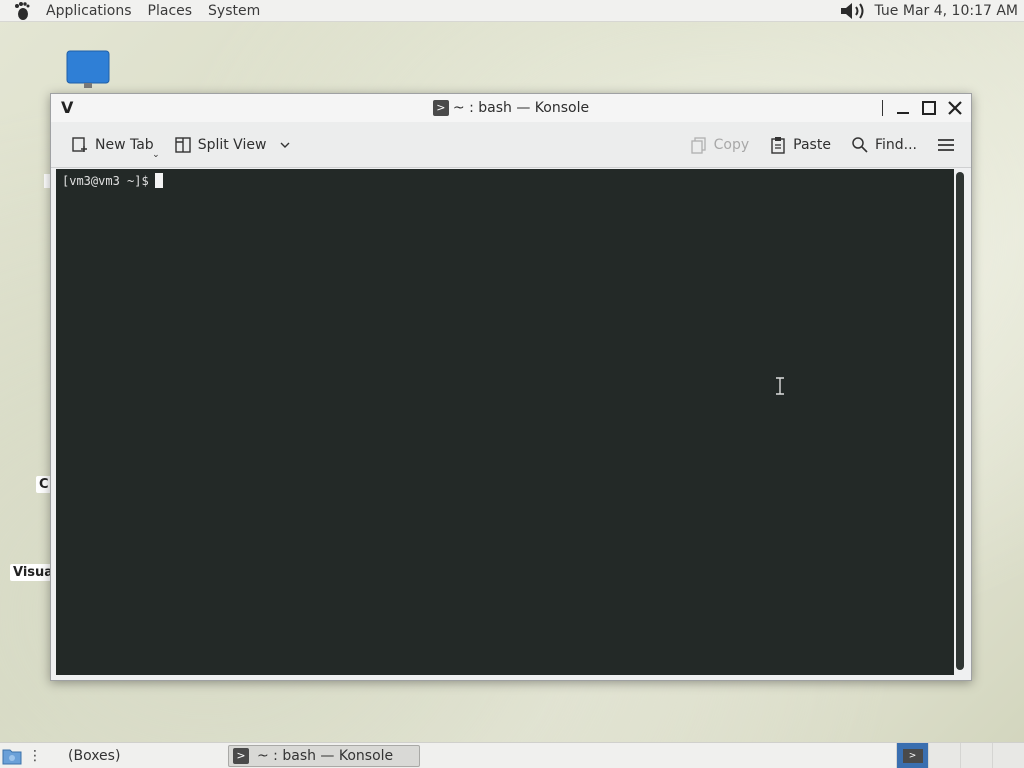  What do you see at coordinates (182, 144) in the screenshot?
I see `split-view-icon` at bounding box center [182, 144].